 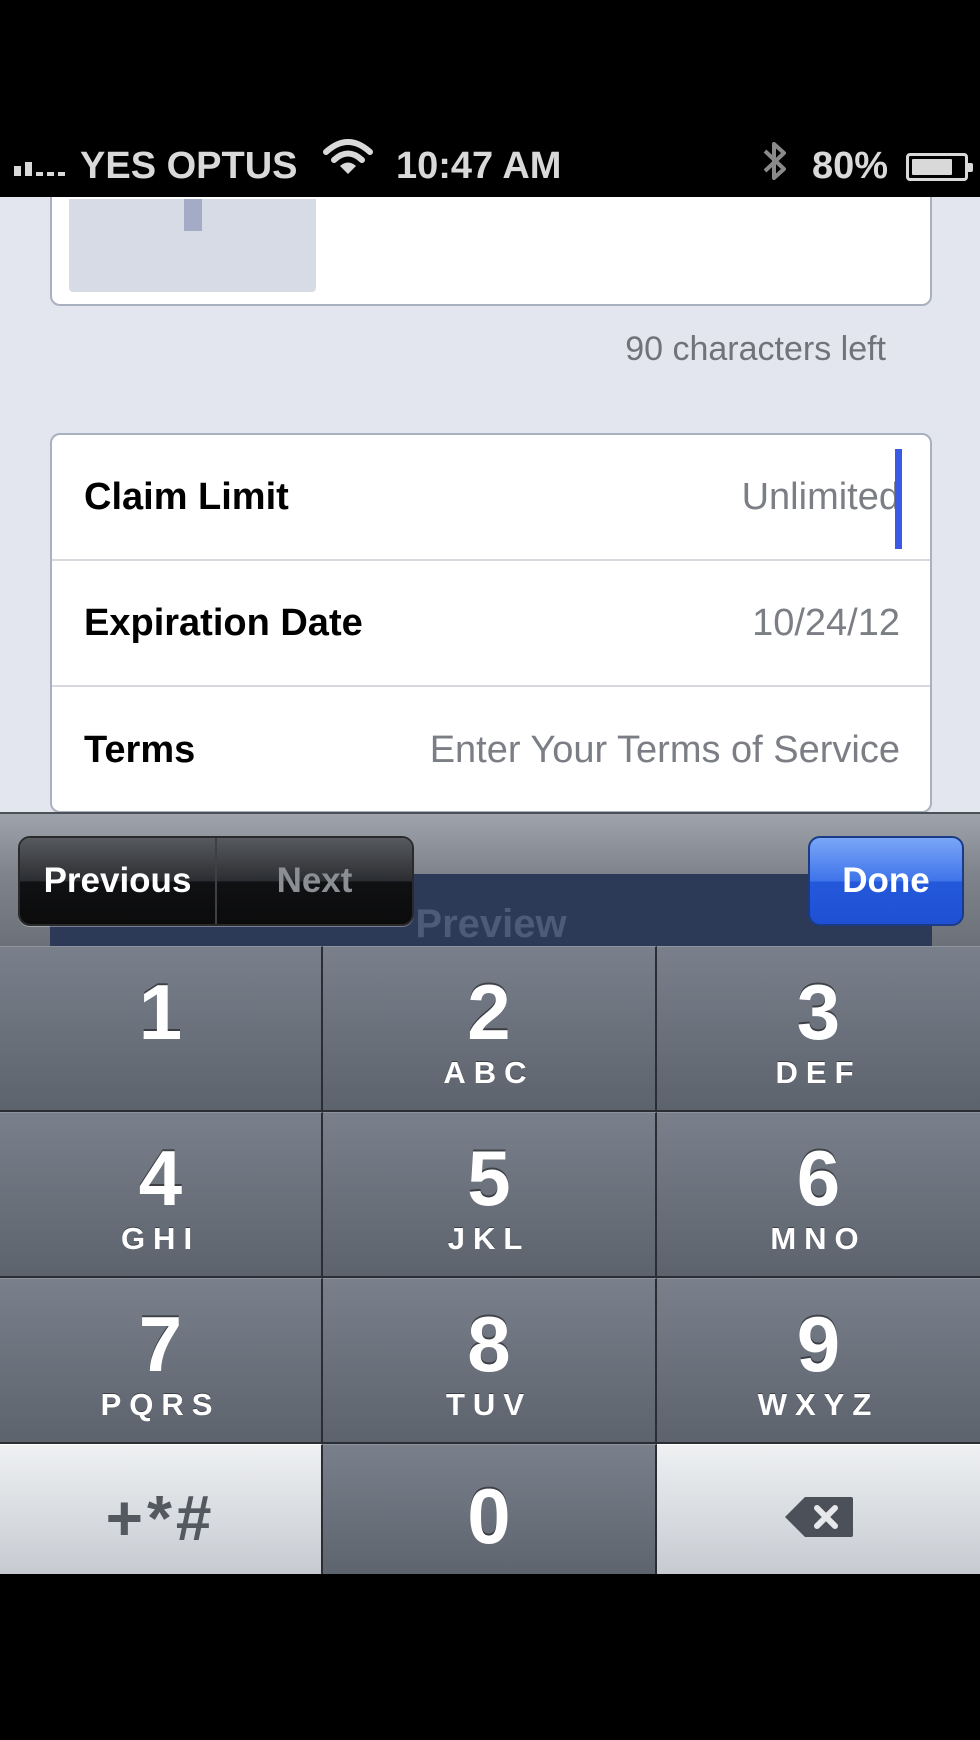 I want to click on bluetooth-icon, so click(x=775, y=166).